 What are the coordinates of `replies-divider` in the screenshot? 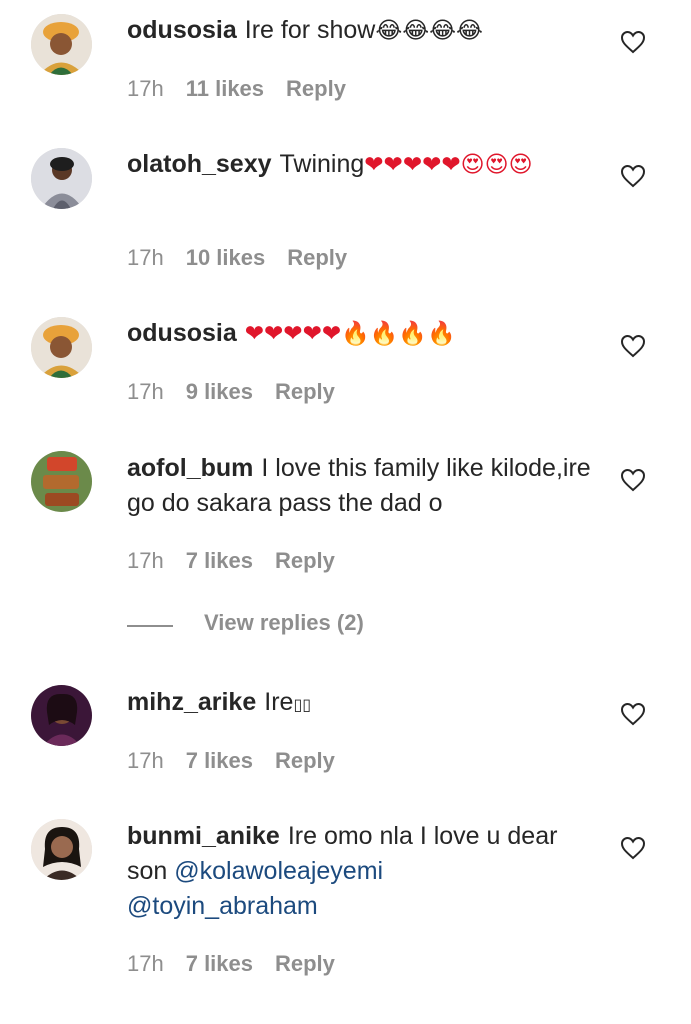 It's located at (150, 626).